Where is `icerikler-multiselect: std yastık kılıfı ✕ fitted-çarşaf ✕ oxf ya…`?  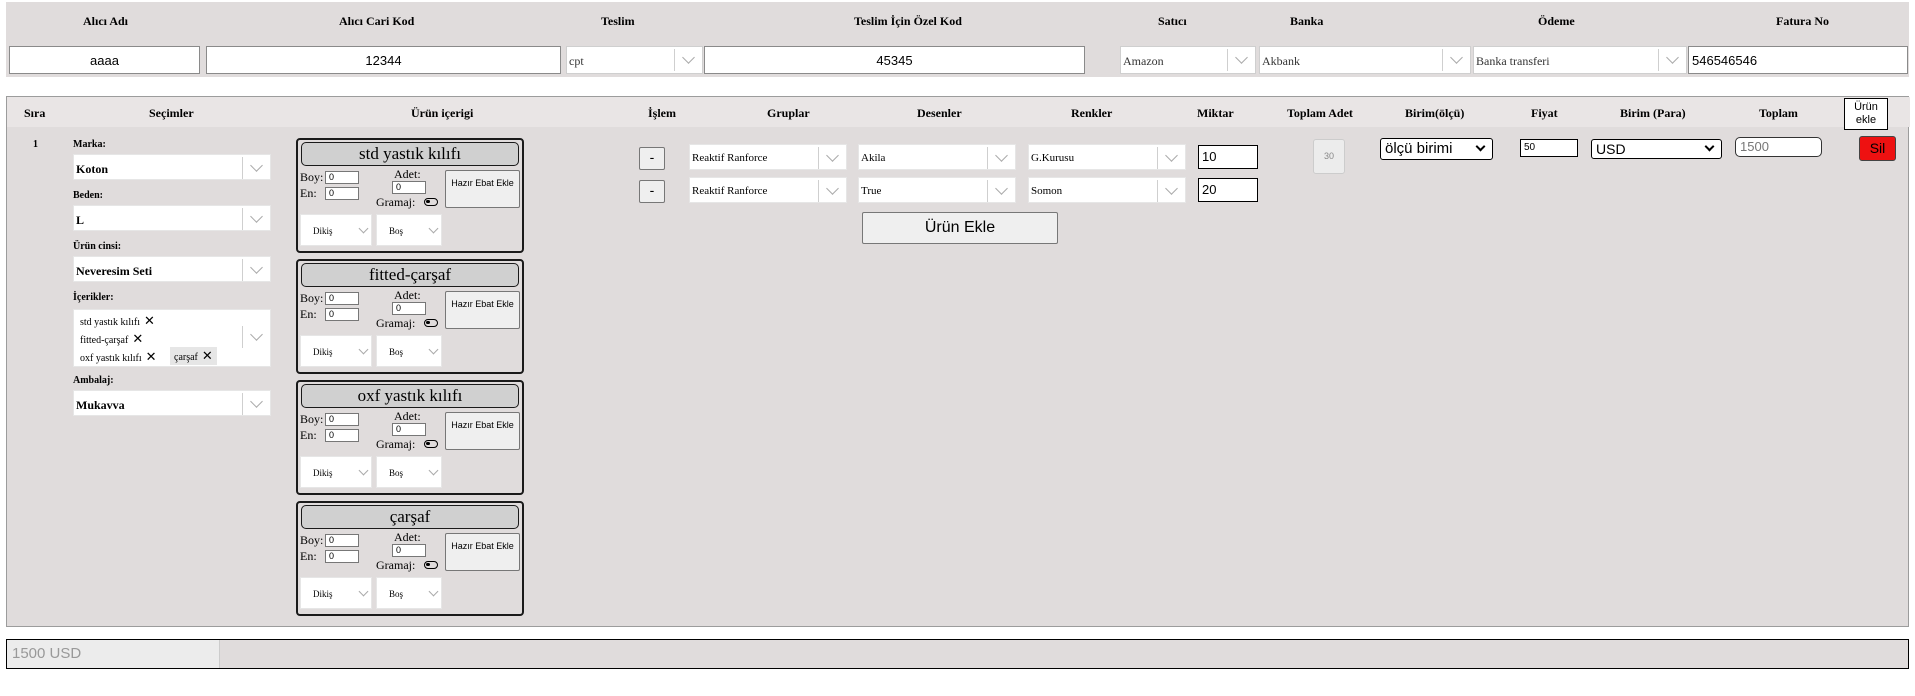
icerikler-multiselect: std yastık kılıfı ✕ fitted-çarşaf ✕ oxf ya… is located at coordinates (172, 338).